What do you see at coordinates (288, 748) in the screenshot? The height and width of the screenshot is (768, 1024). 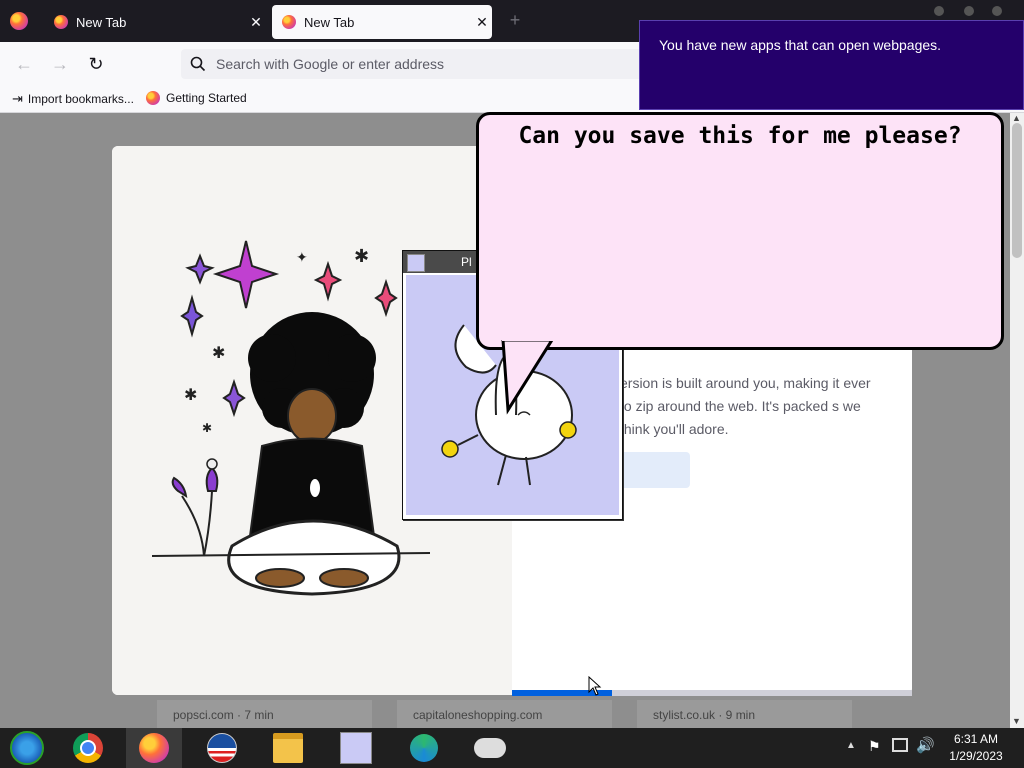 I see `file-explorer-icon` at bounding box center [288, 748].